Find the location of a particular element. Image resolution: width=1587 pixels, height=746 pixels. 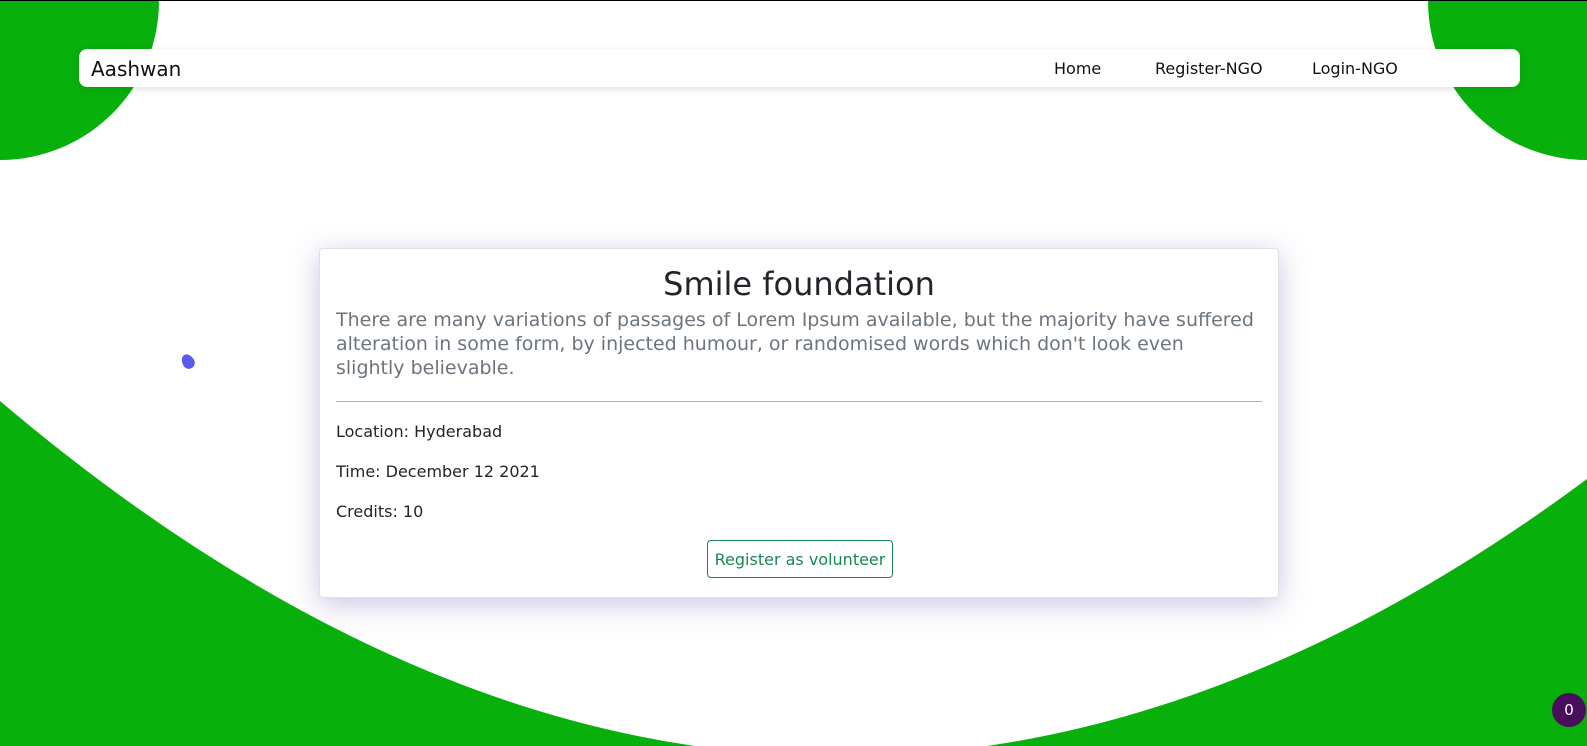

navbar: Aashwan Home Register-NGO Login-NGO is located at coordinates (799, 68).